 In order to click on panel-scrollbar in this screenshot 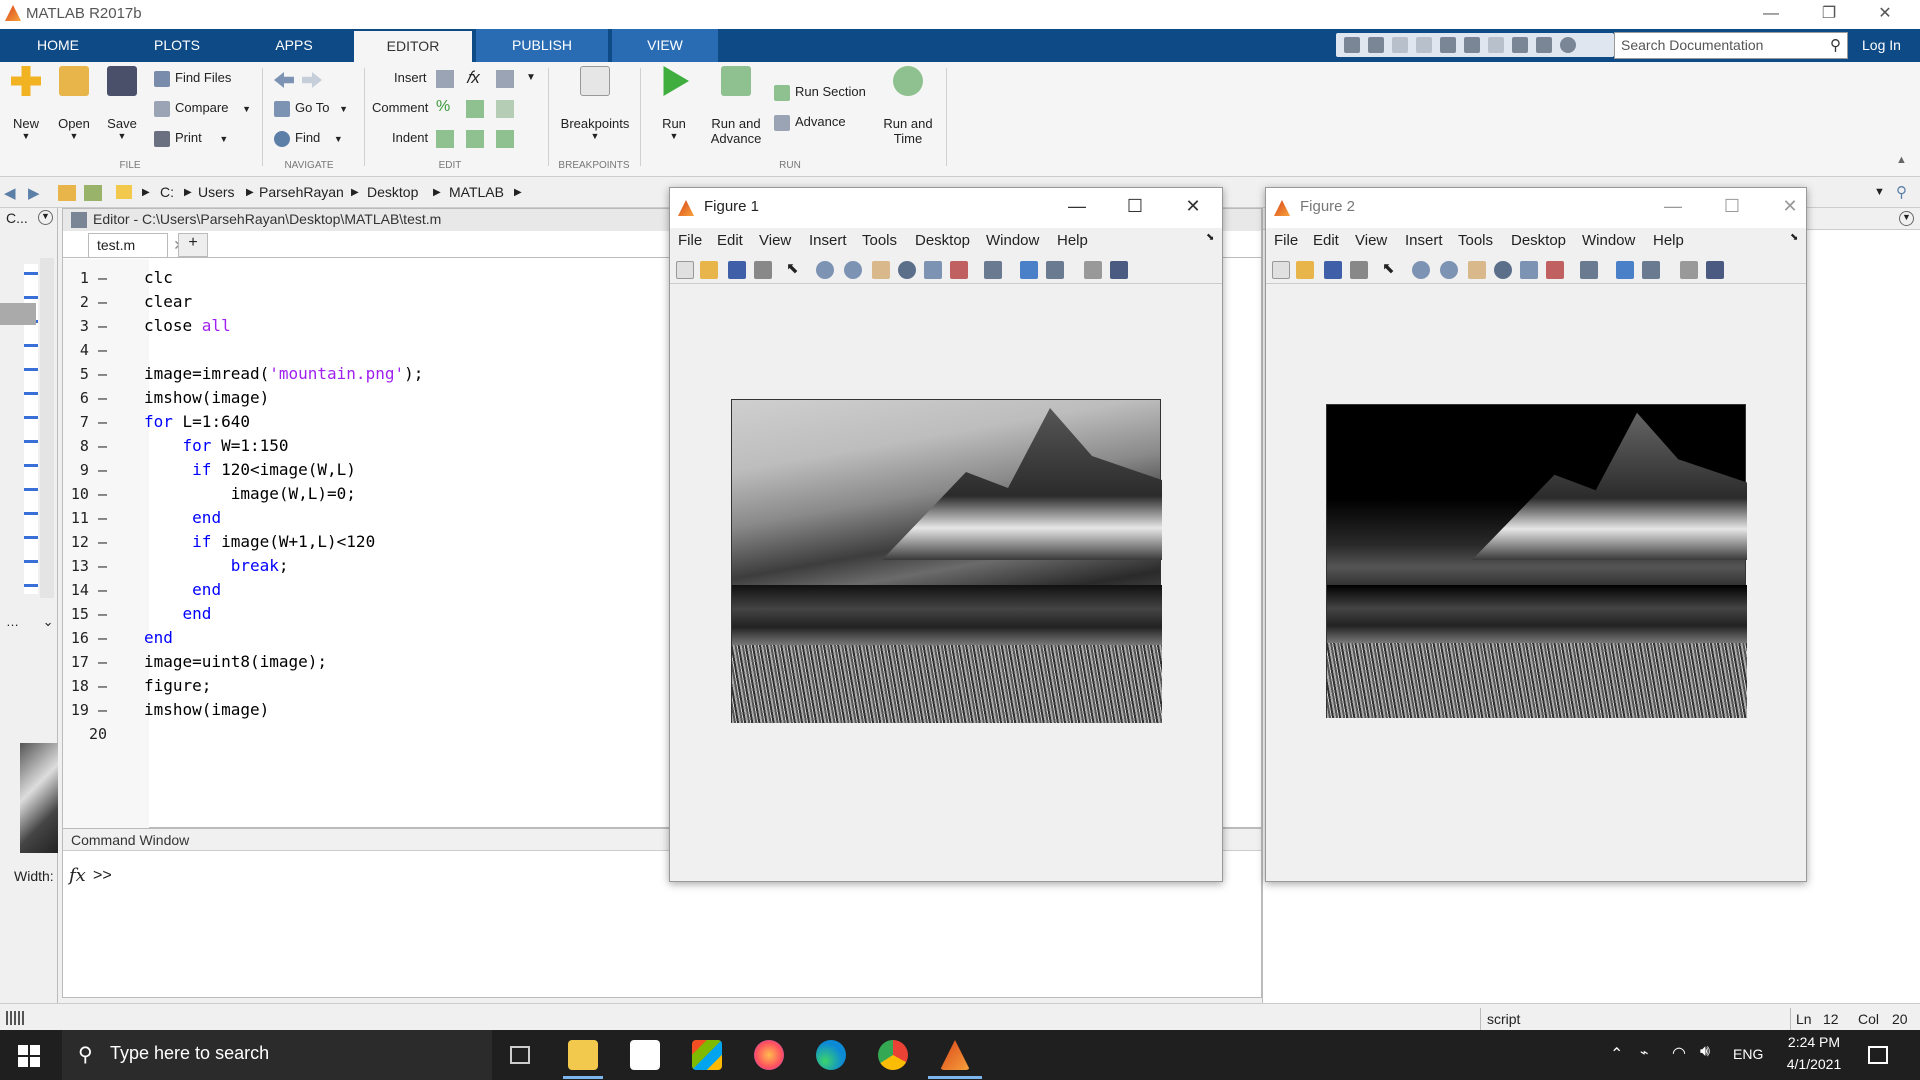, I will do `click(47, 428)`.